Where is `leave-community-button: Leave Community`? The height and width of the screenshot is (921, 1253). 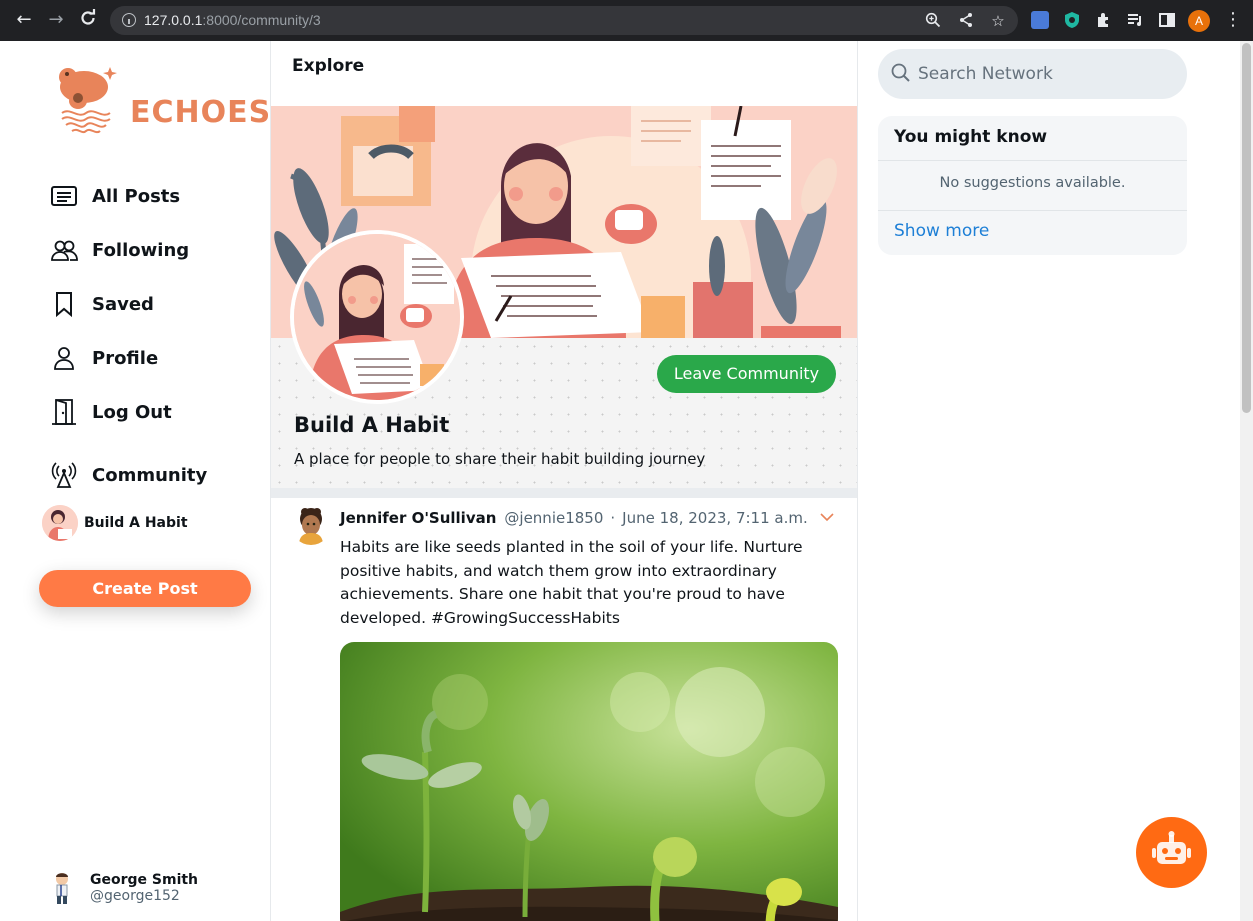
leave-community-button: Leave Community is located at coordinates (746, 374).